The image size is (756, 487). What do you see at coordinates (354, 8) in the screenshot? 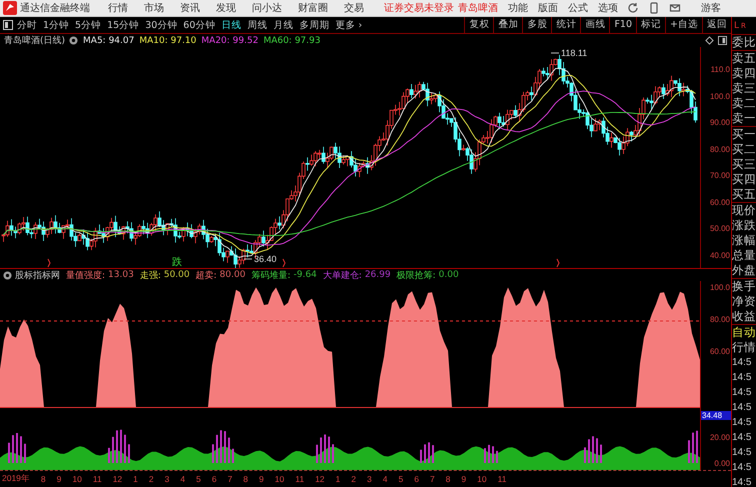
I see `menu-item: 交易` at bounding box center [354, 8].